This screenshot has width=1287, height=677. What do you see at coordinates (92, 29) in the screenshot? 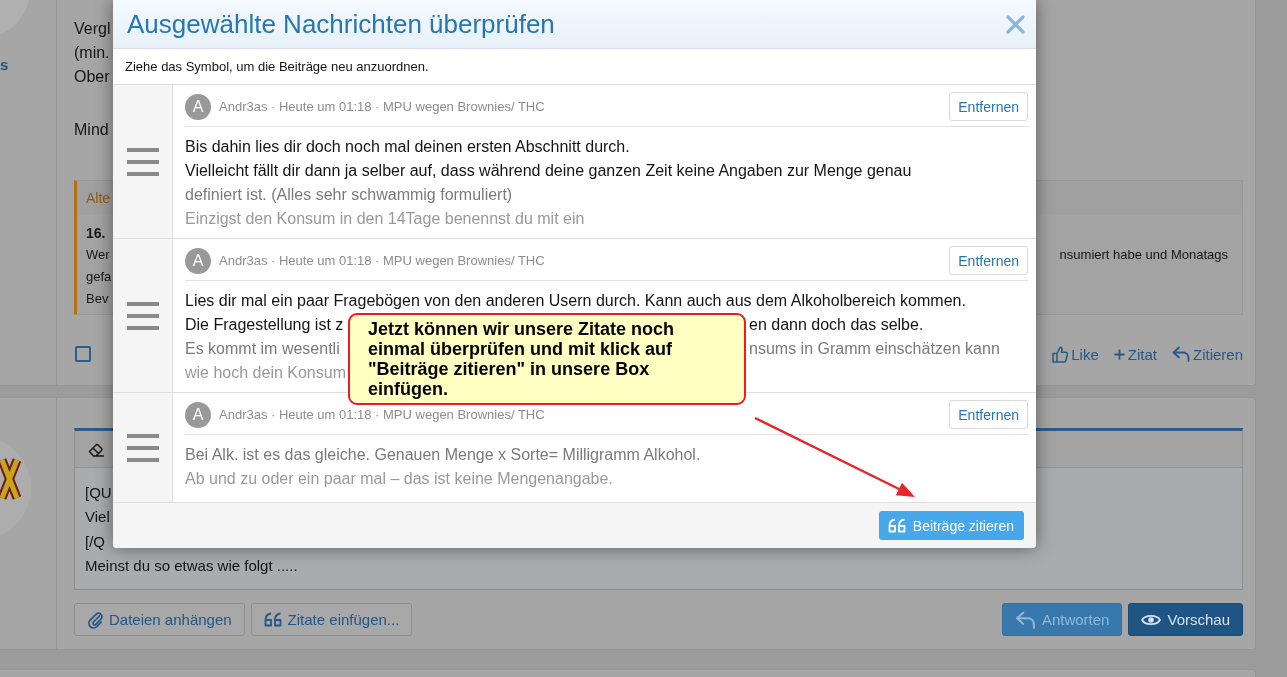
I see `post-text: Vergl` at bounding box center [92, 29].